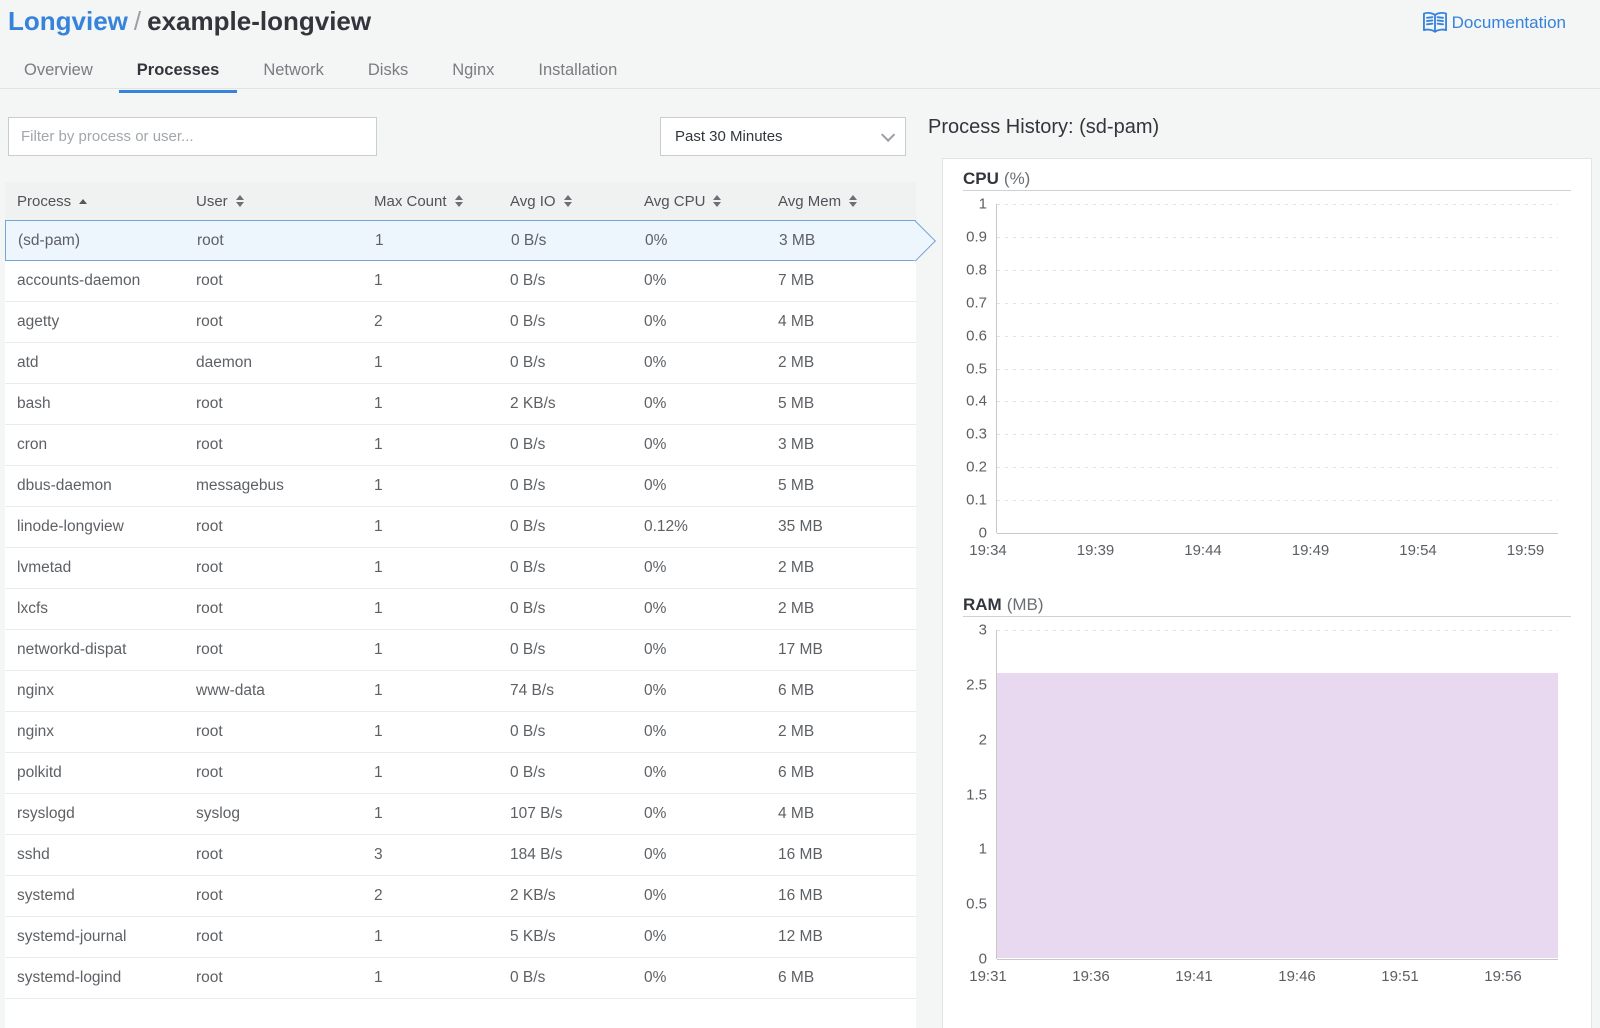 This screenshot has height=1028, width=1600. I want to click on table-row: cron root 1 0 B/s 0% 3 MB, so click(460, 445).